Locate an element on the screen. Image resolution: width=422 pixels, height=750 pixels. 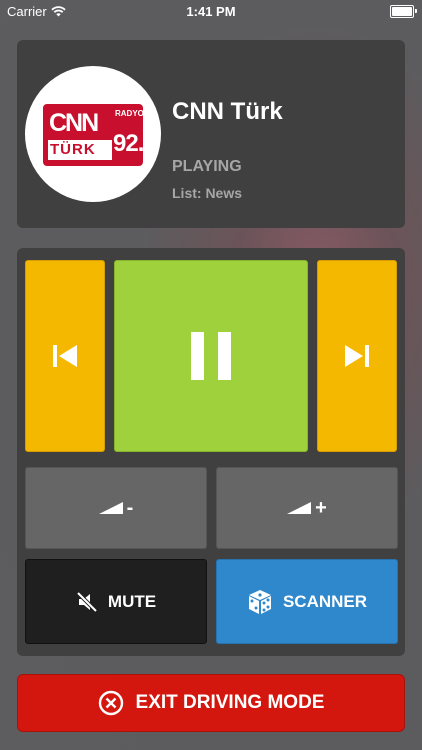
logo-radyo: RADYO is located at coordinates (129, 113).